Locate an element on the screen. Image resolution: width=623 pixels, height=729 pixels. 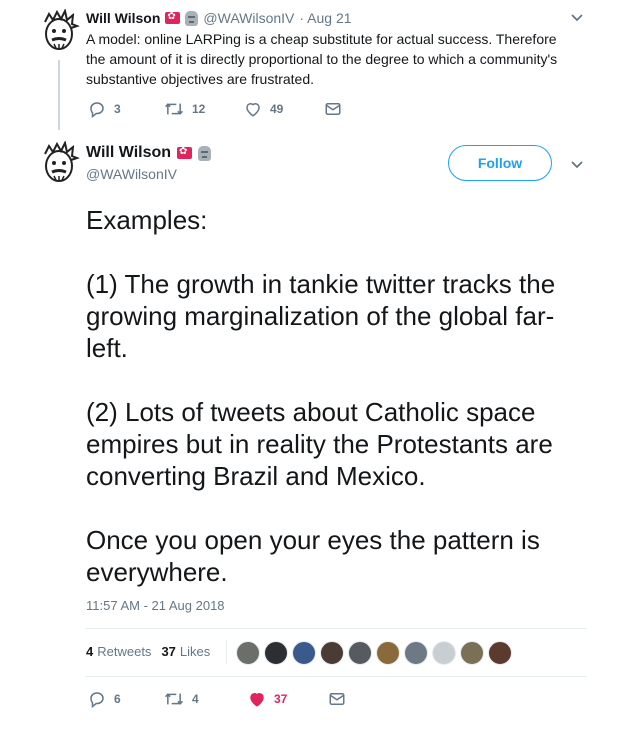
parent-retweet-count: 12 is located at coordinates (199, 109).